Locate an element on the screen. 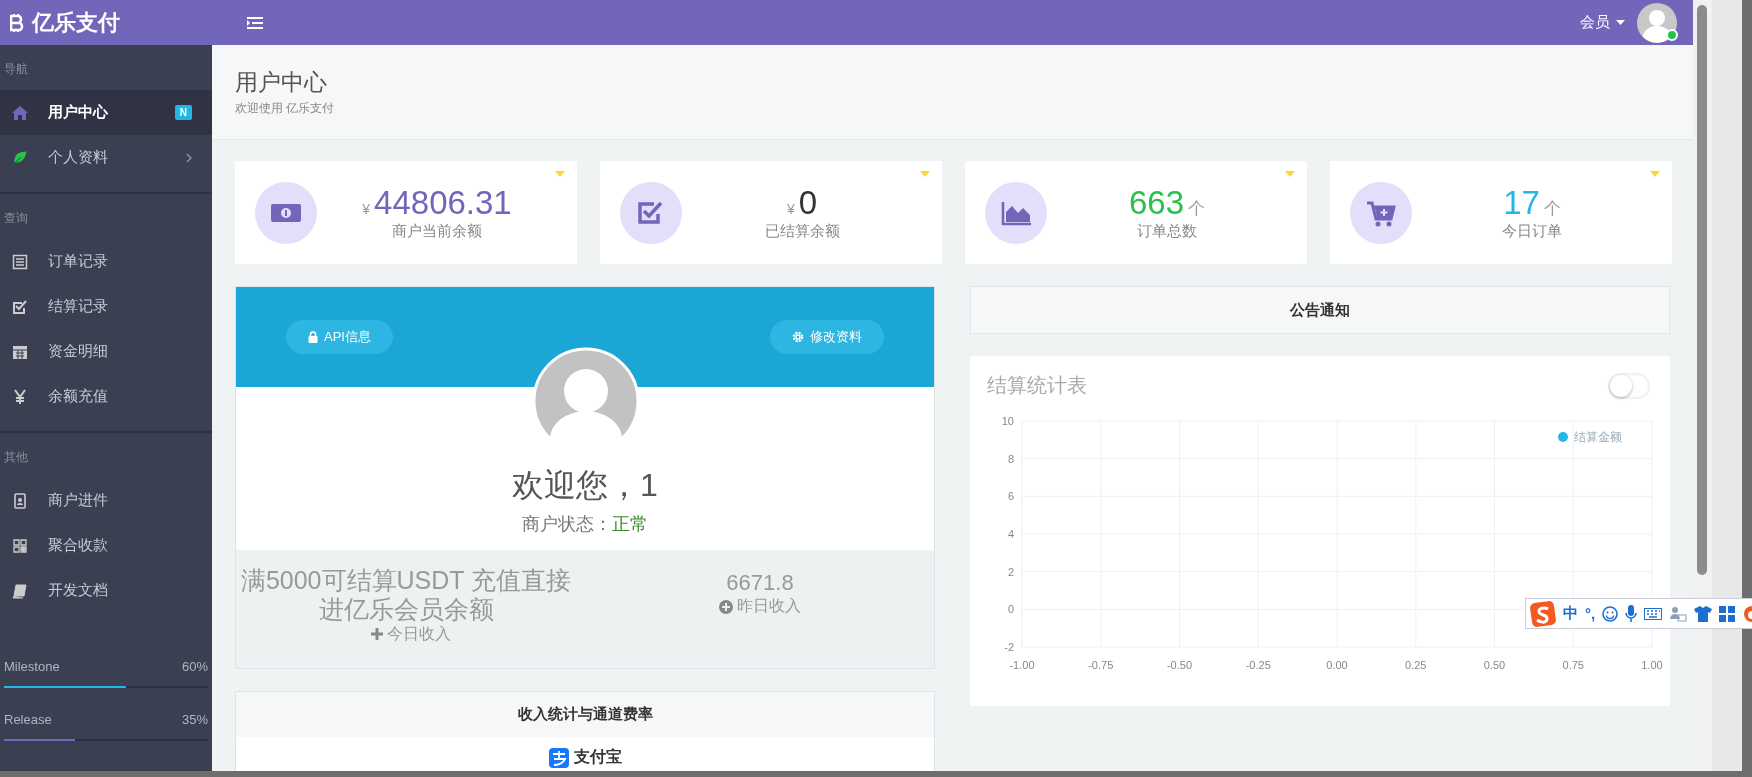  new-badge: N is located at coordinates (183, 112).